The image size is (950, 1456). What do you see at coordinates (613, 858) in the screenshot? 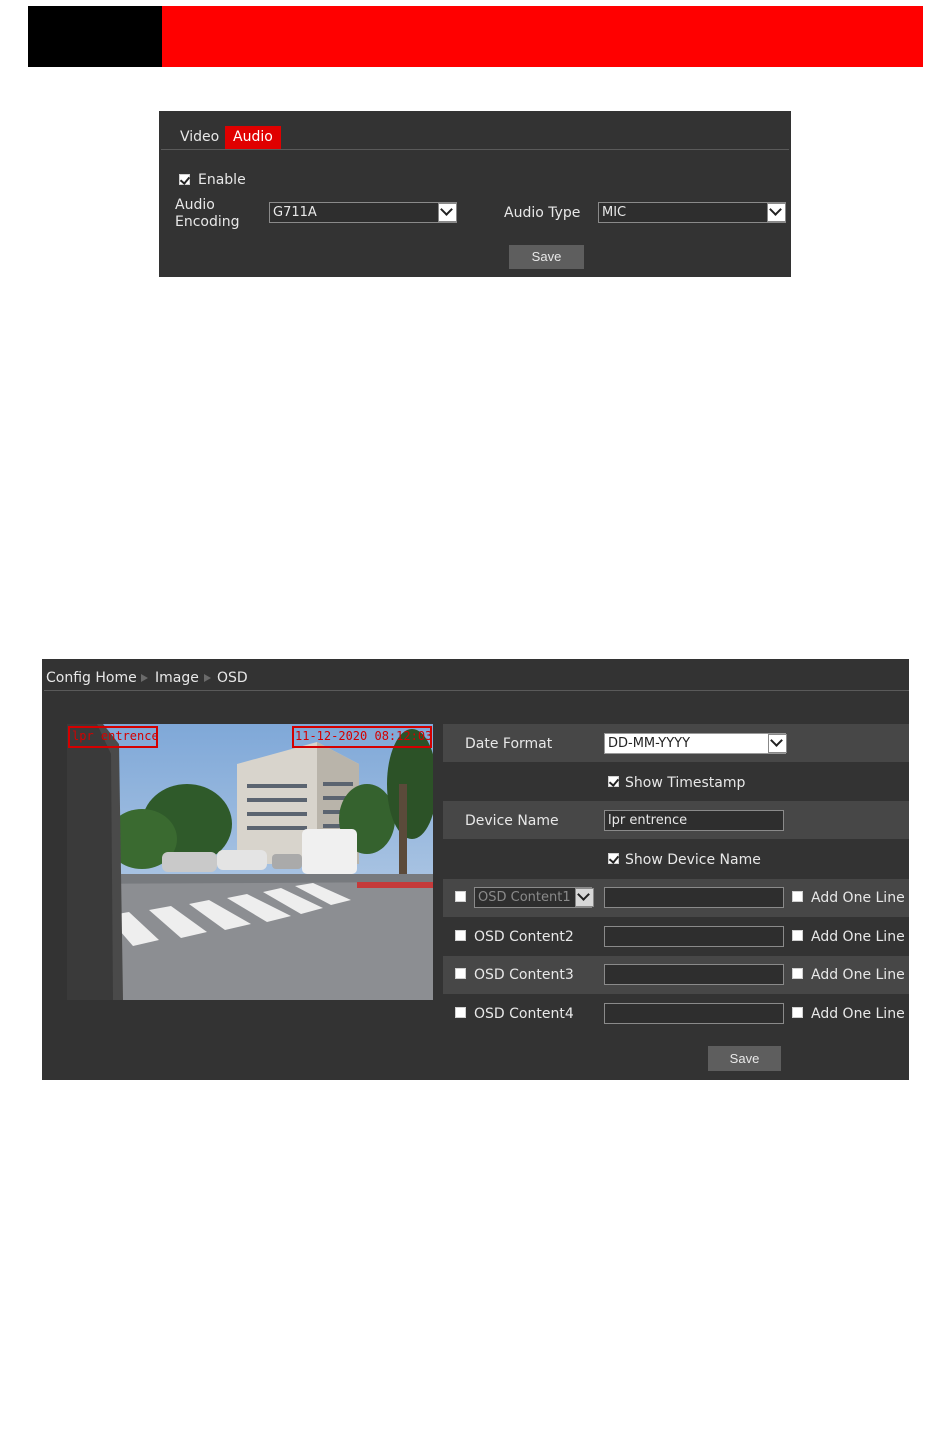
I see `show-device-name-checkbox` at bounding box center [613, 858].